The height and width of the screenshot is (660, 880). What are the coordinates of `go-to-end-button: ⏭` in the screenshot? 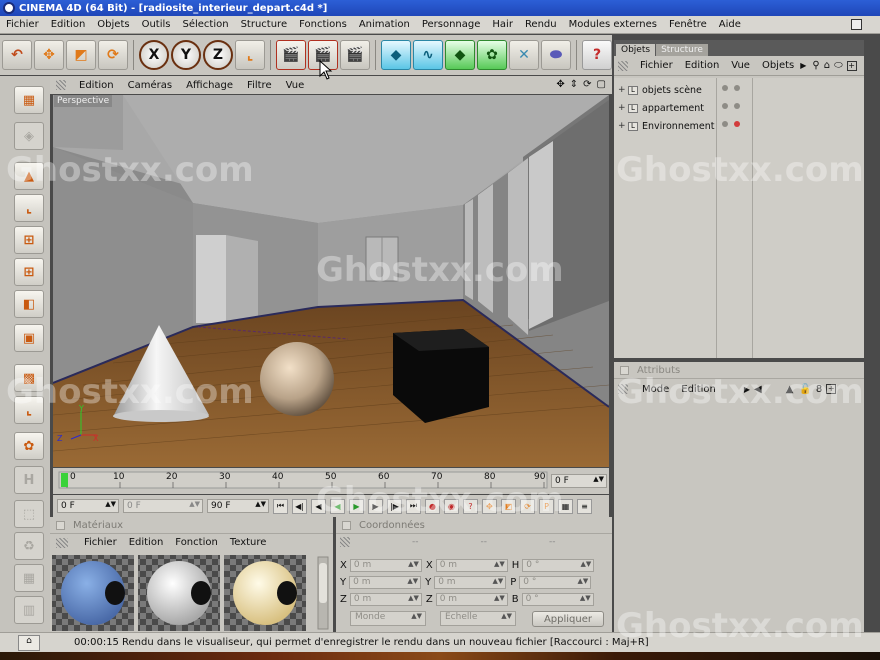 It's located at (413, 506).